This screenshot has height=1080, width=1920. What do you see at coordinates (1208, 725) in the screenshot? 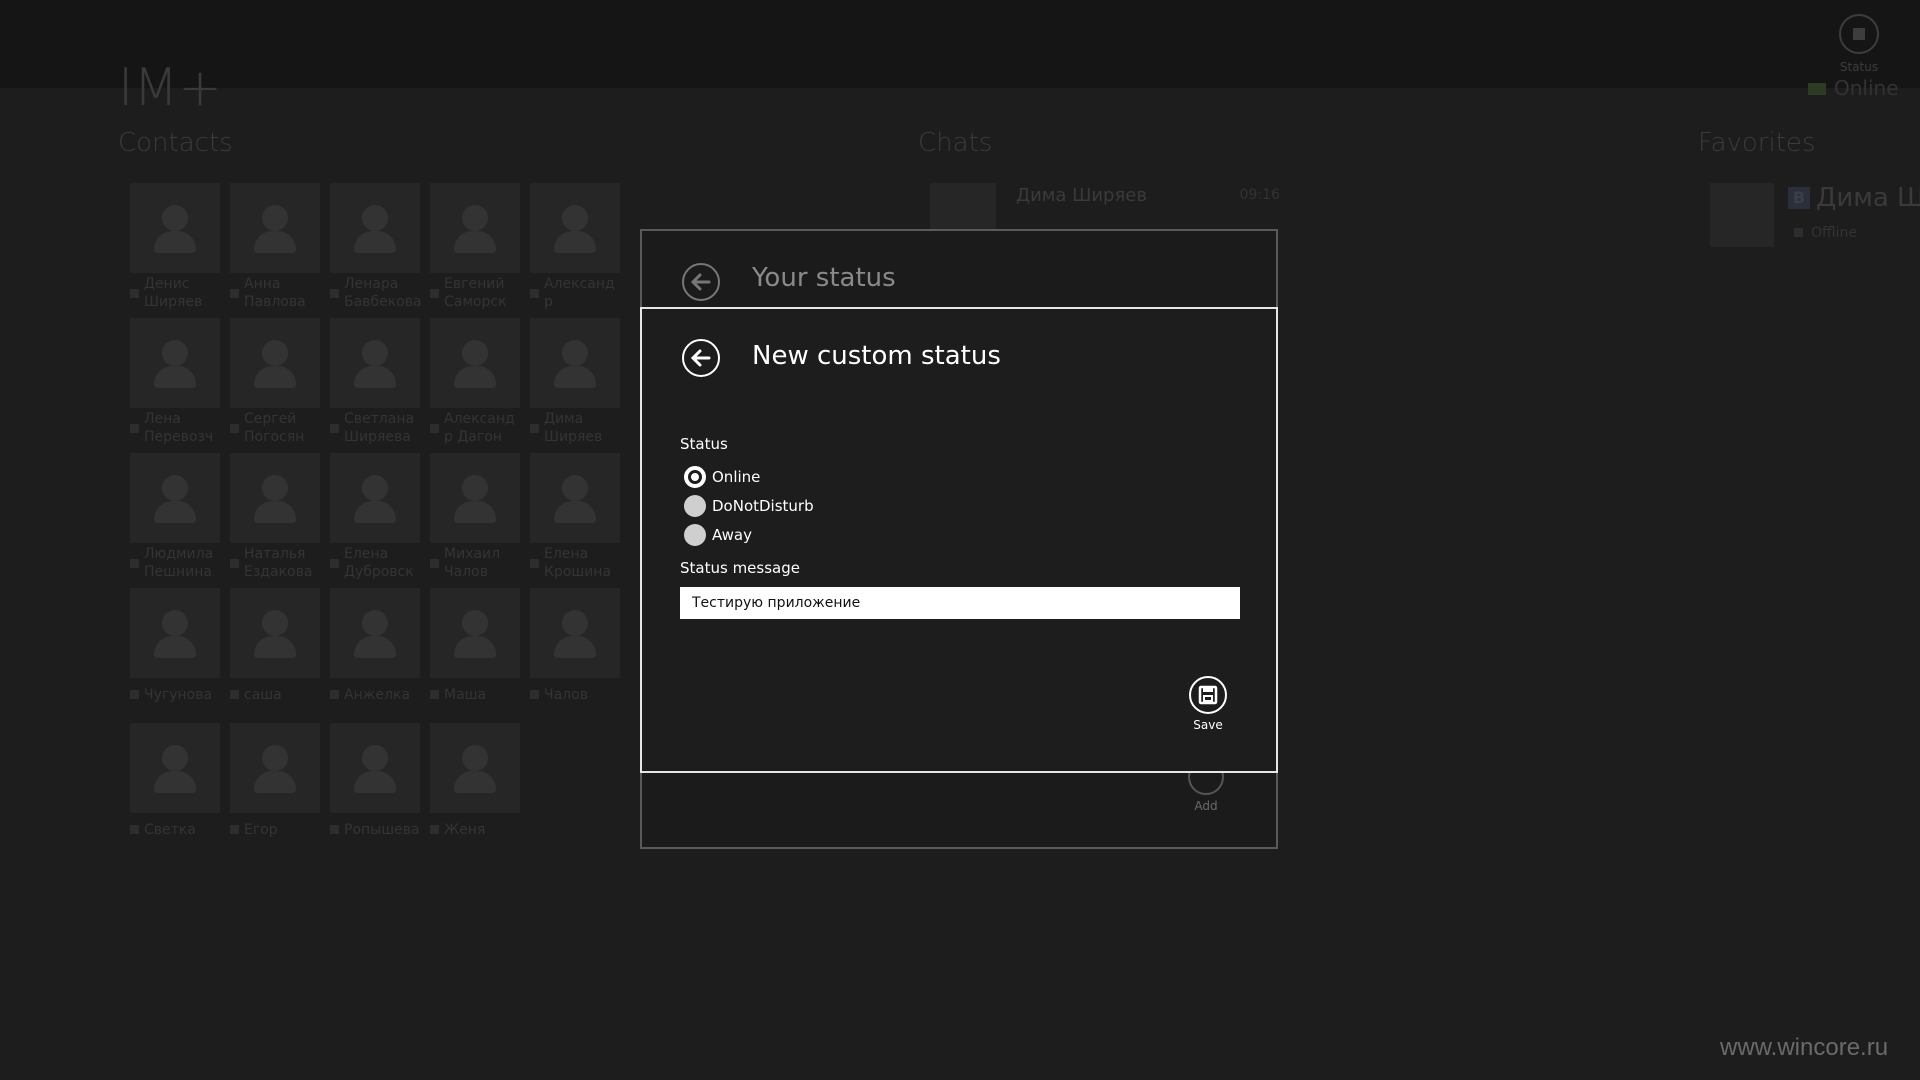
I see `save-label: Save` at bounding box center [1208, 725].